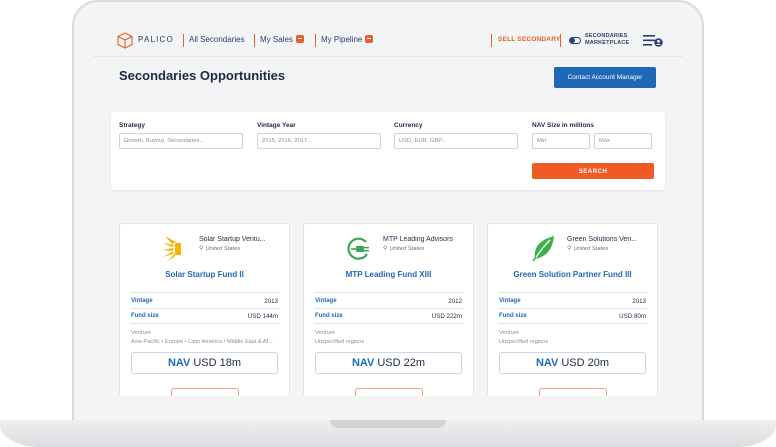  I want to click on company-name: MTP Leading Advisors, so click(418, 239).